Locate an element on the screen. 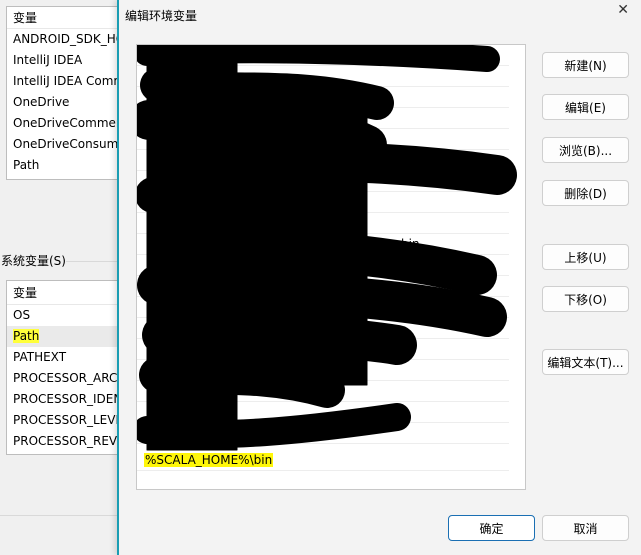  move-up-button: 上移(U) is located at coordinates (585, 257).